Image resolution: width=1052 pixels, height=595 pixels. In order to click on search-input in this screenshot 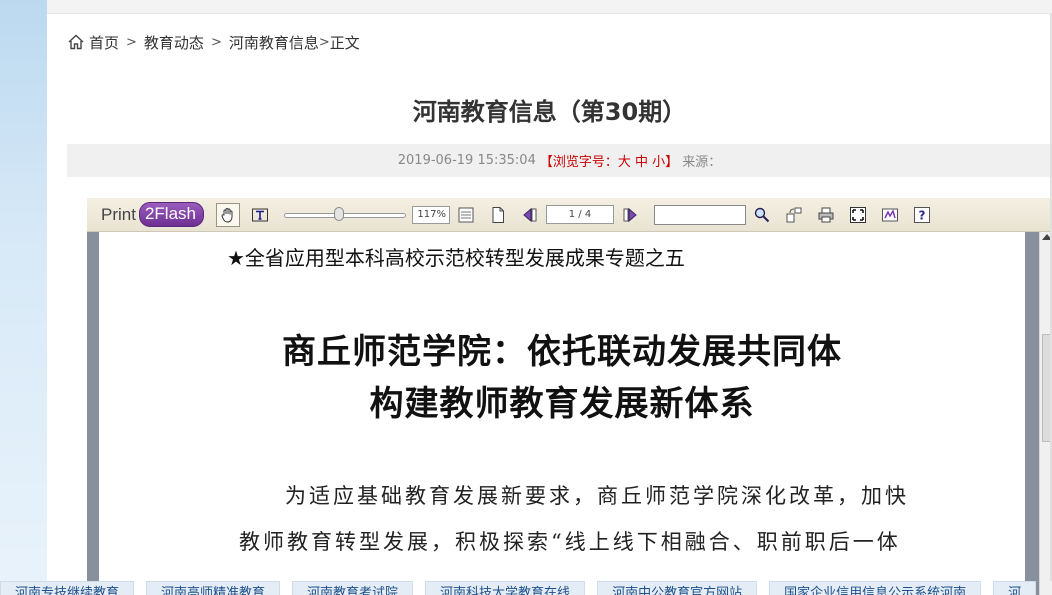, I will do `click(700, 214)`.